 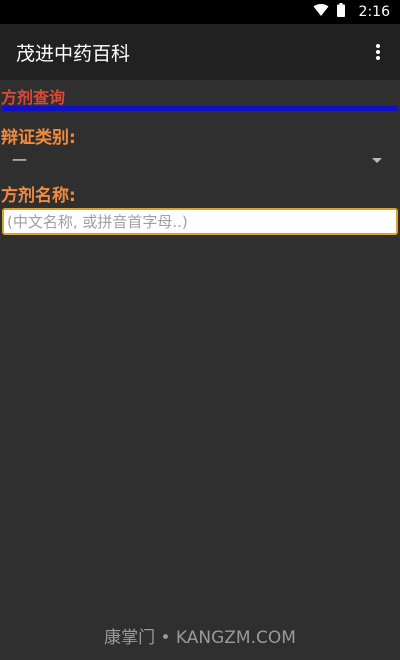 What do you see at coordinates (33, 97) in the screenshot?
I see `section-title: 方剂查询` at bounding box center [33, 97].